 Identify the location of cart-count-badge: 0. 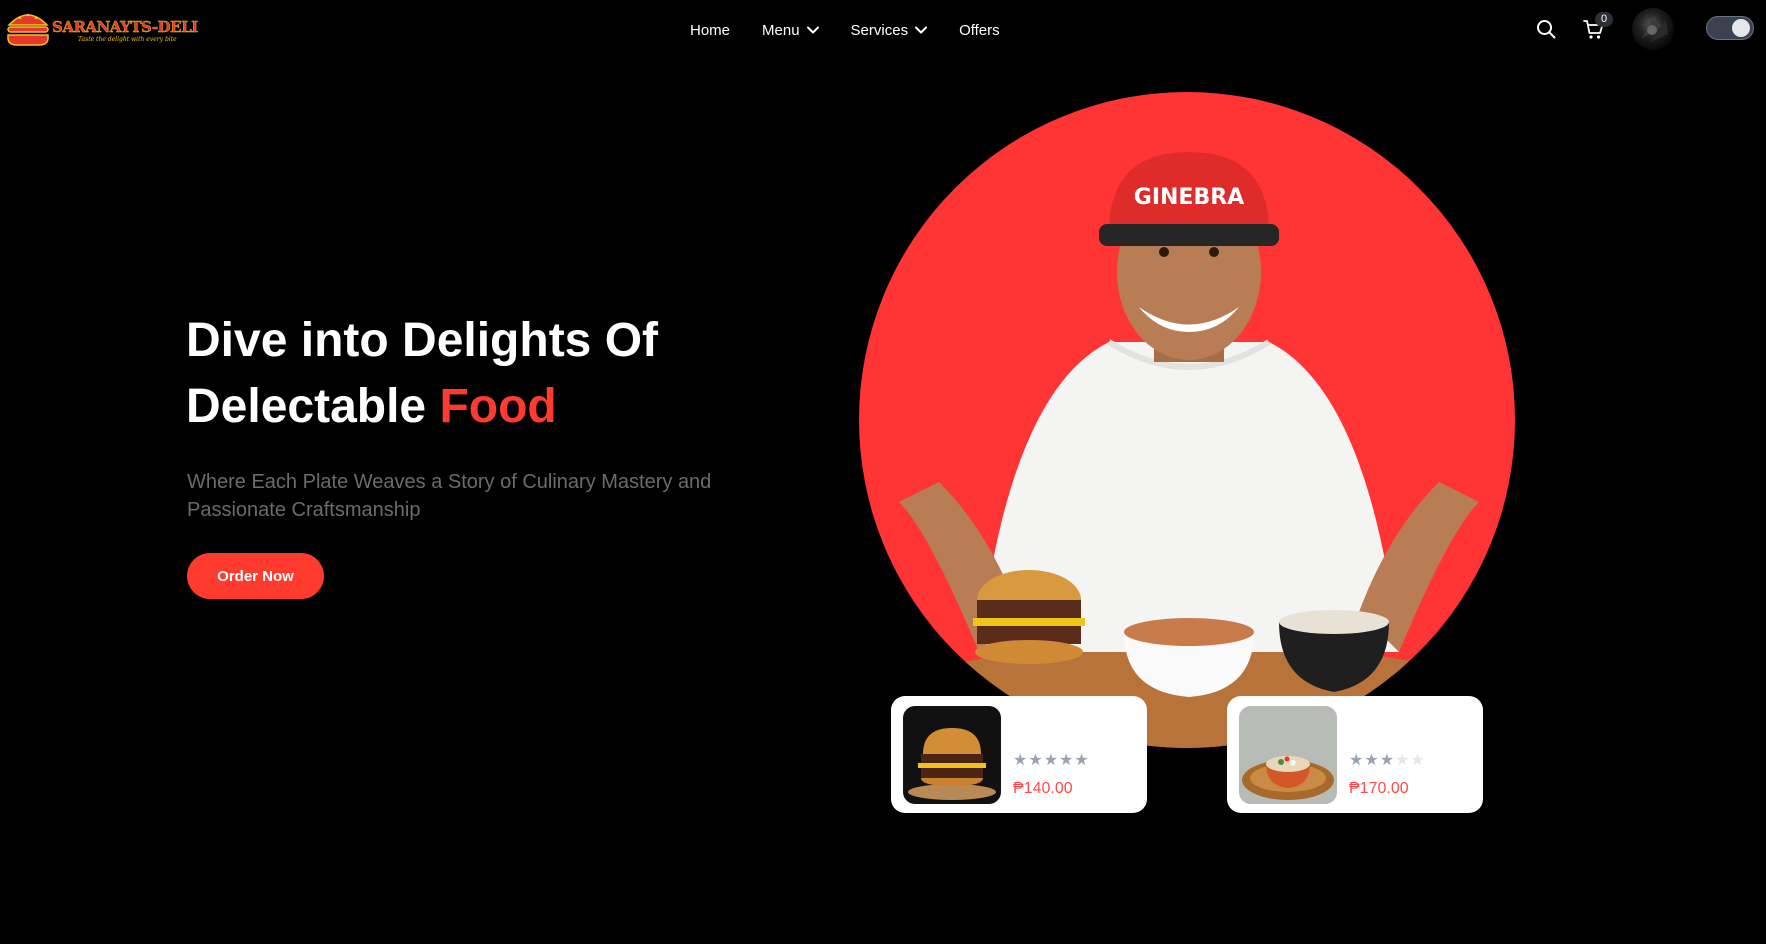
(1604, 19).